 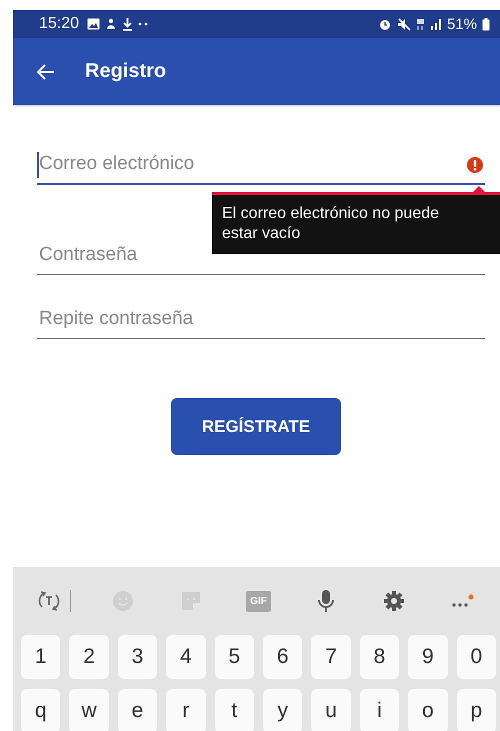 What do you see at coordinates (331, 657) in the screenshot?
I see `key: 7` at bounding box center [331, 657].